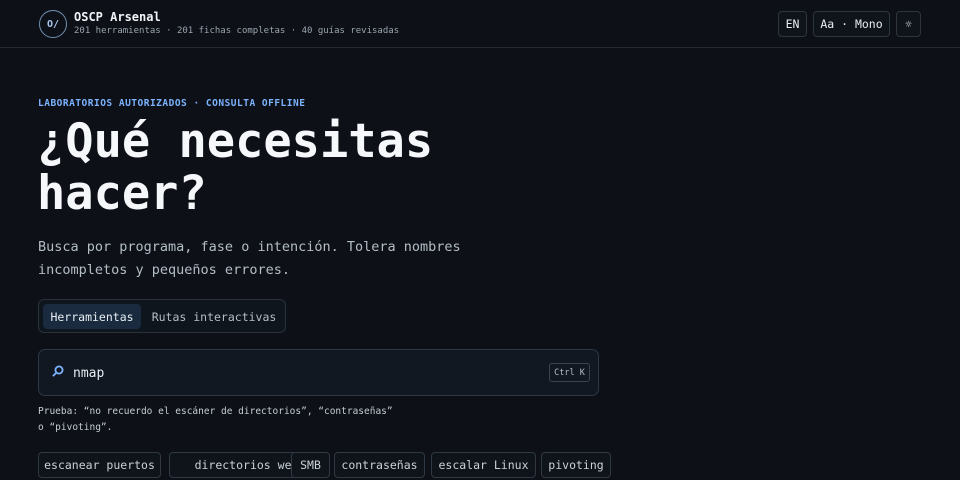 The width and height of the screenshot is (960, 480). I want to click on chip-pivoting: pivoting, so click(576, 465).